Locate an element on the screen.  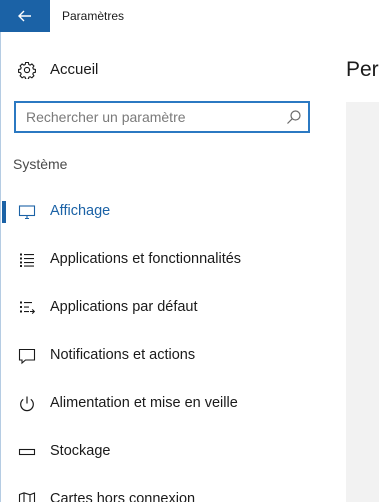
sidebar-item-alimentation: Alimentation et mise en veille is located at coordinates (165, 404).